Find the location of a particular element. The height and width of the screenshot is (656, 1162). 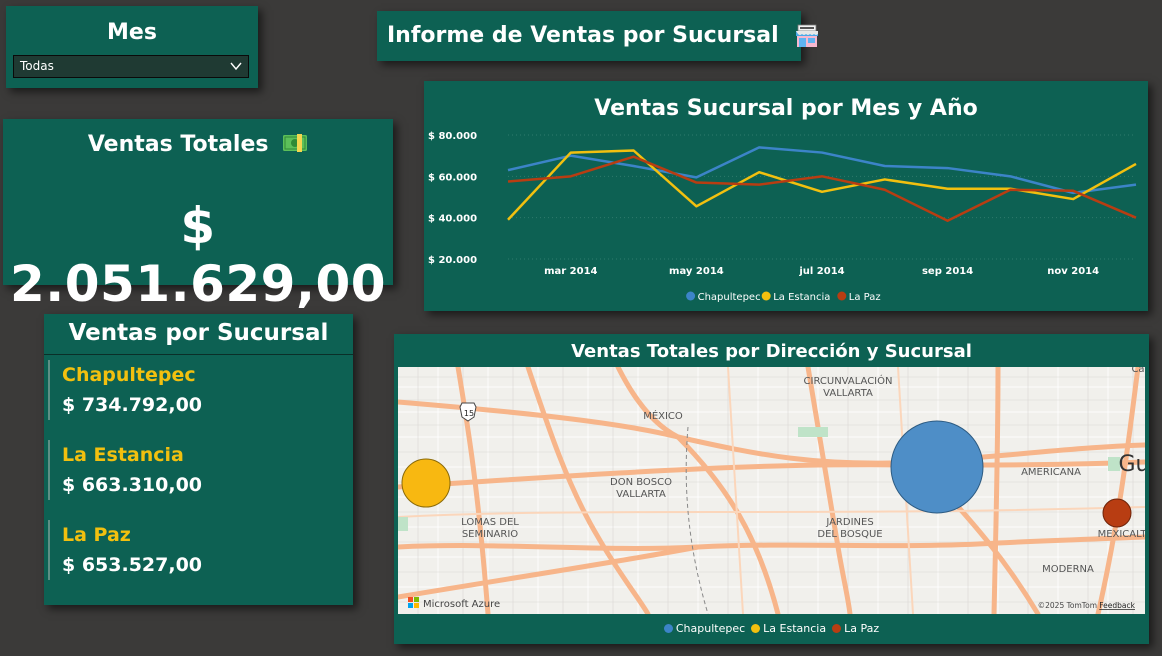

x-tick-label: may 2014 is located at coordinates (696, 271).